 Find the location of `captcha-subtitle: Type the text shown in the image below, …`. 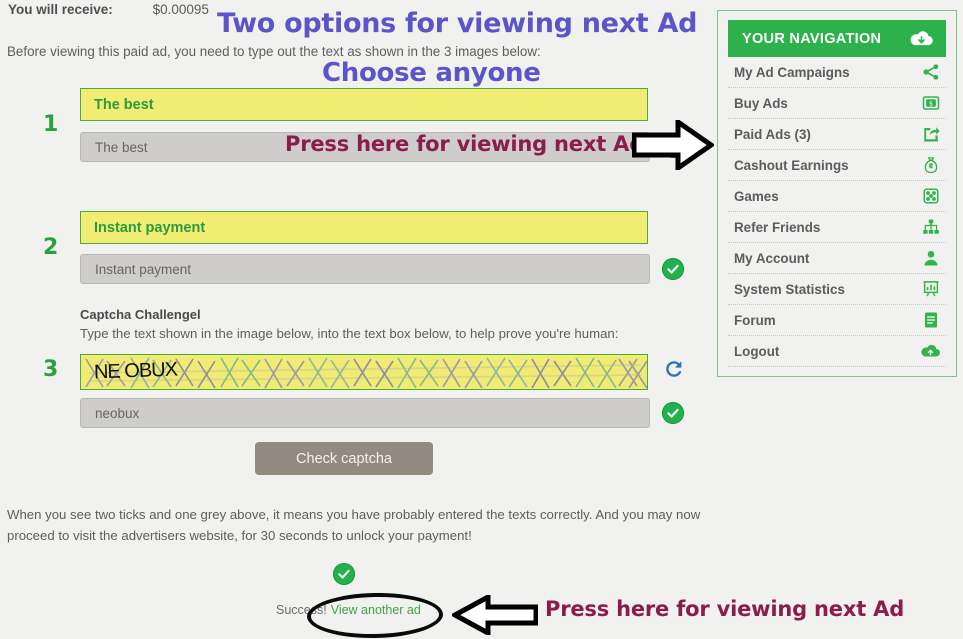

captcha-subtitle: Type the text shown in the image below, … is located at coordinates (349, 333).